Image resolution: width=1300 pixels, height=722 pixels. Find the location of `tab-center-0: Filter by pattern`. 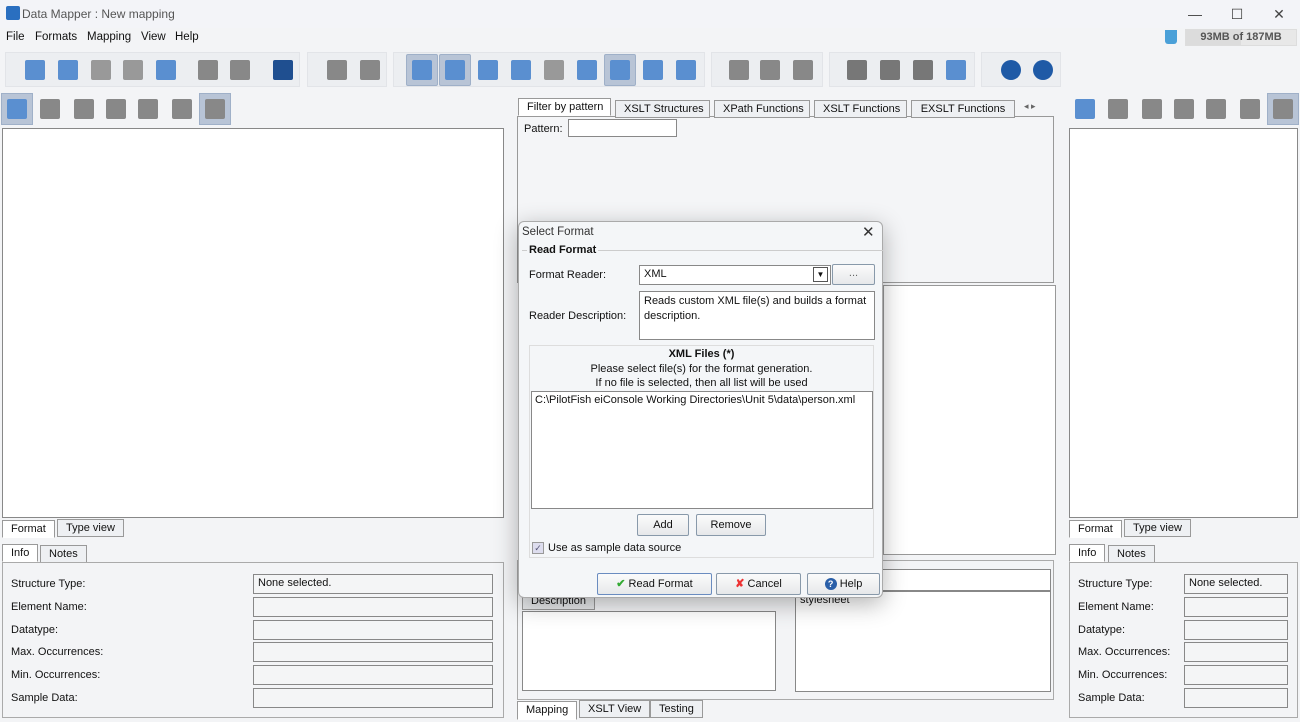

tab-center-0: Filter by pattern is located at coordinates (564, 107).